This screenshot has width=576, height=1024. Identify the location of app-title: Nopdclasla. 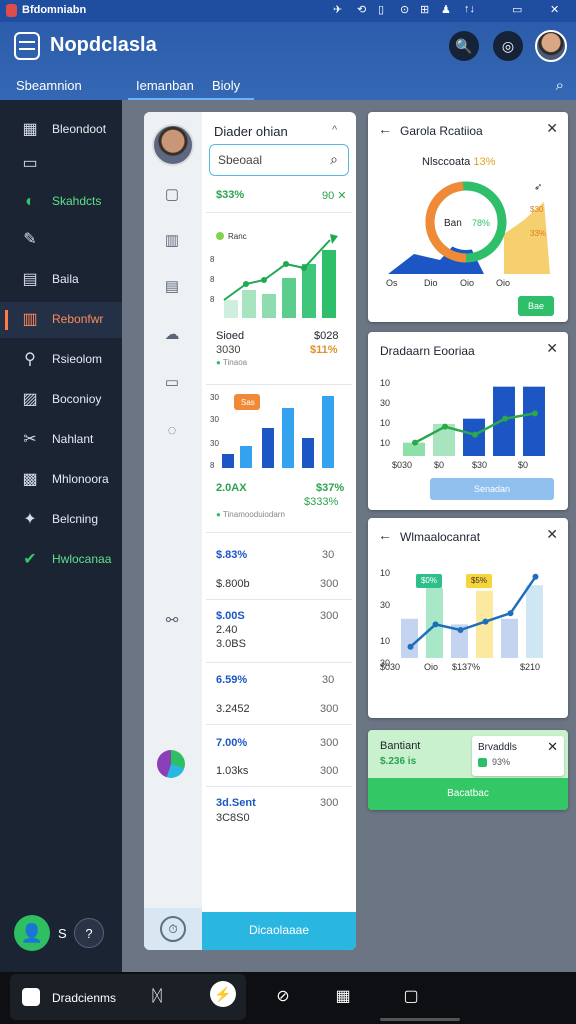
(103, 45).